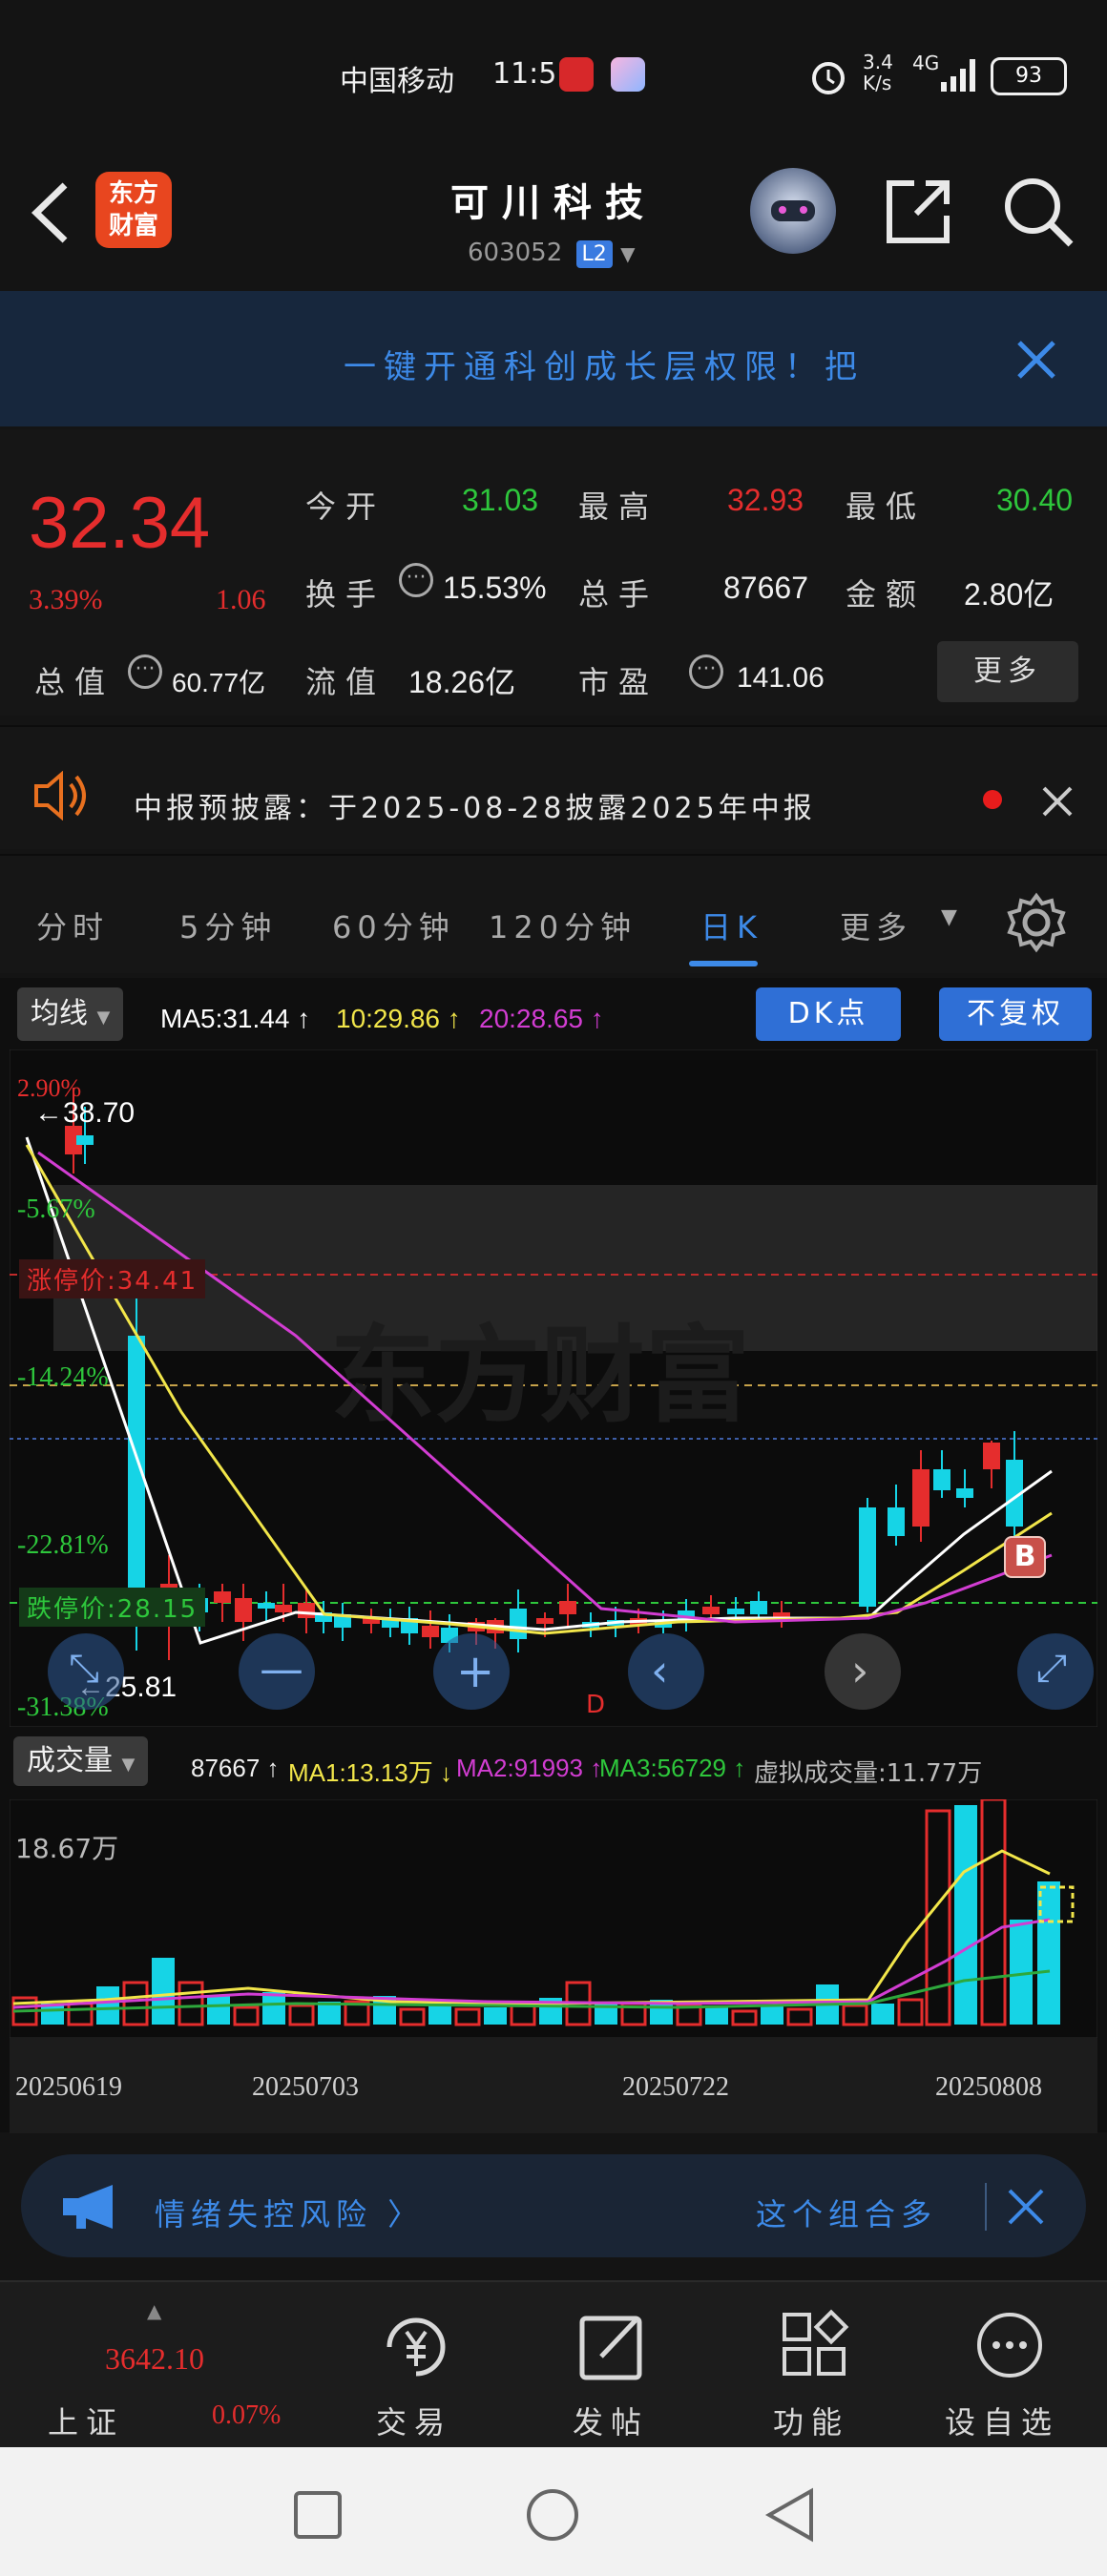  What do you see at coordinates (81, 1761) in the screenshot?
I see `volume-indicator-select: 成交量 ▼` at bounding box center [81, 1761].